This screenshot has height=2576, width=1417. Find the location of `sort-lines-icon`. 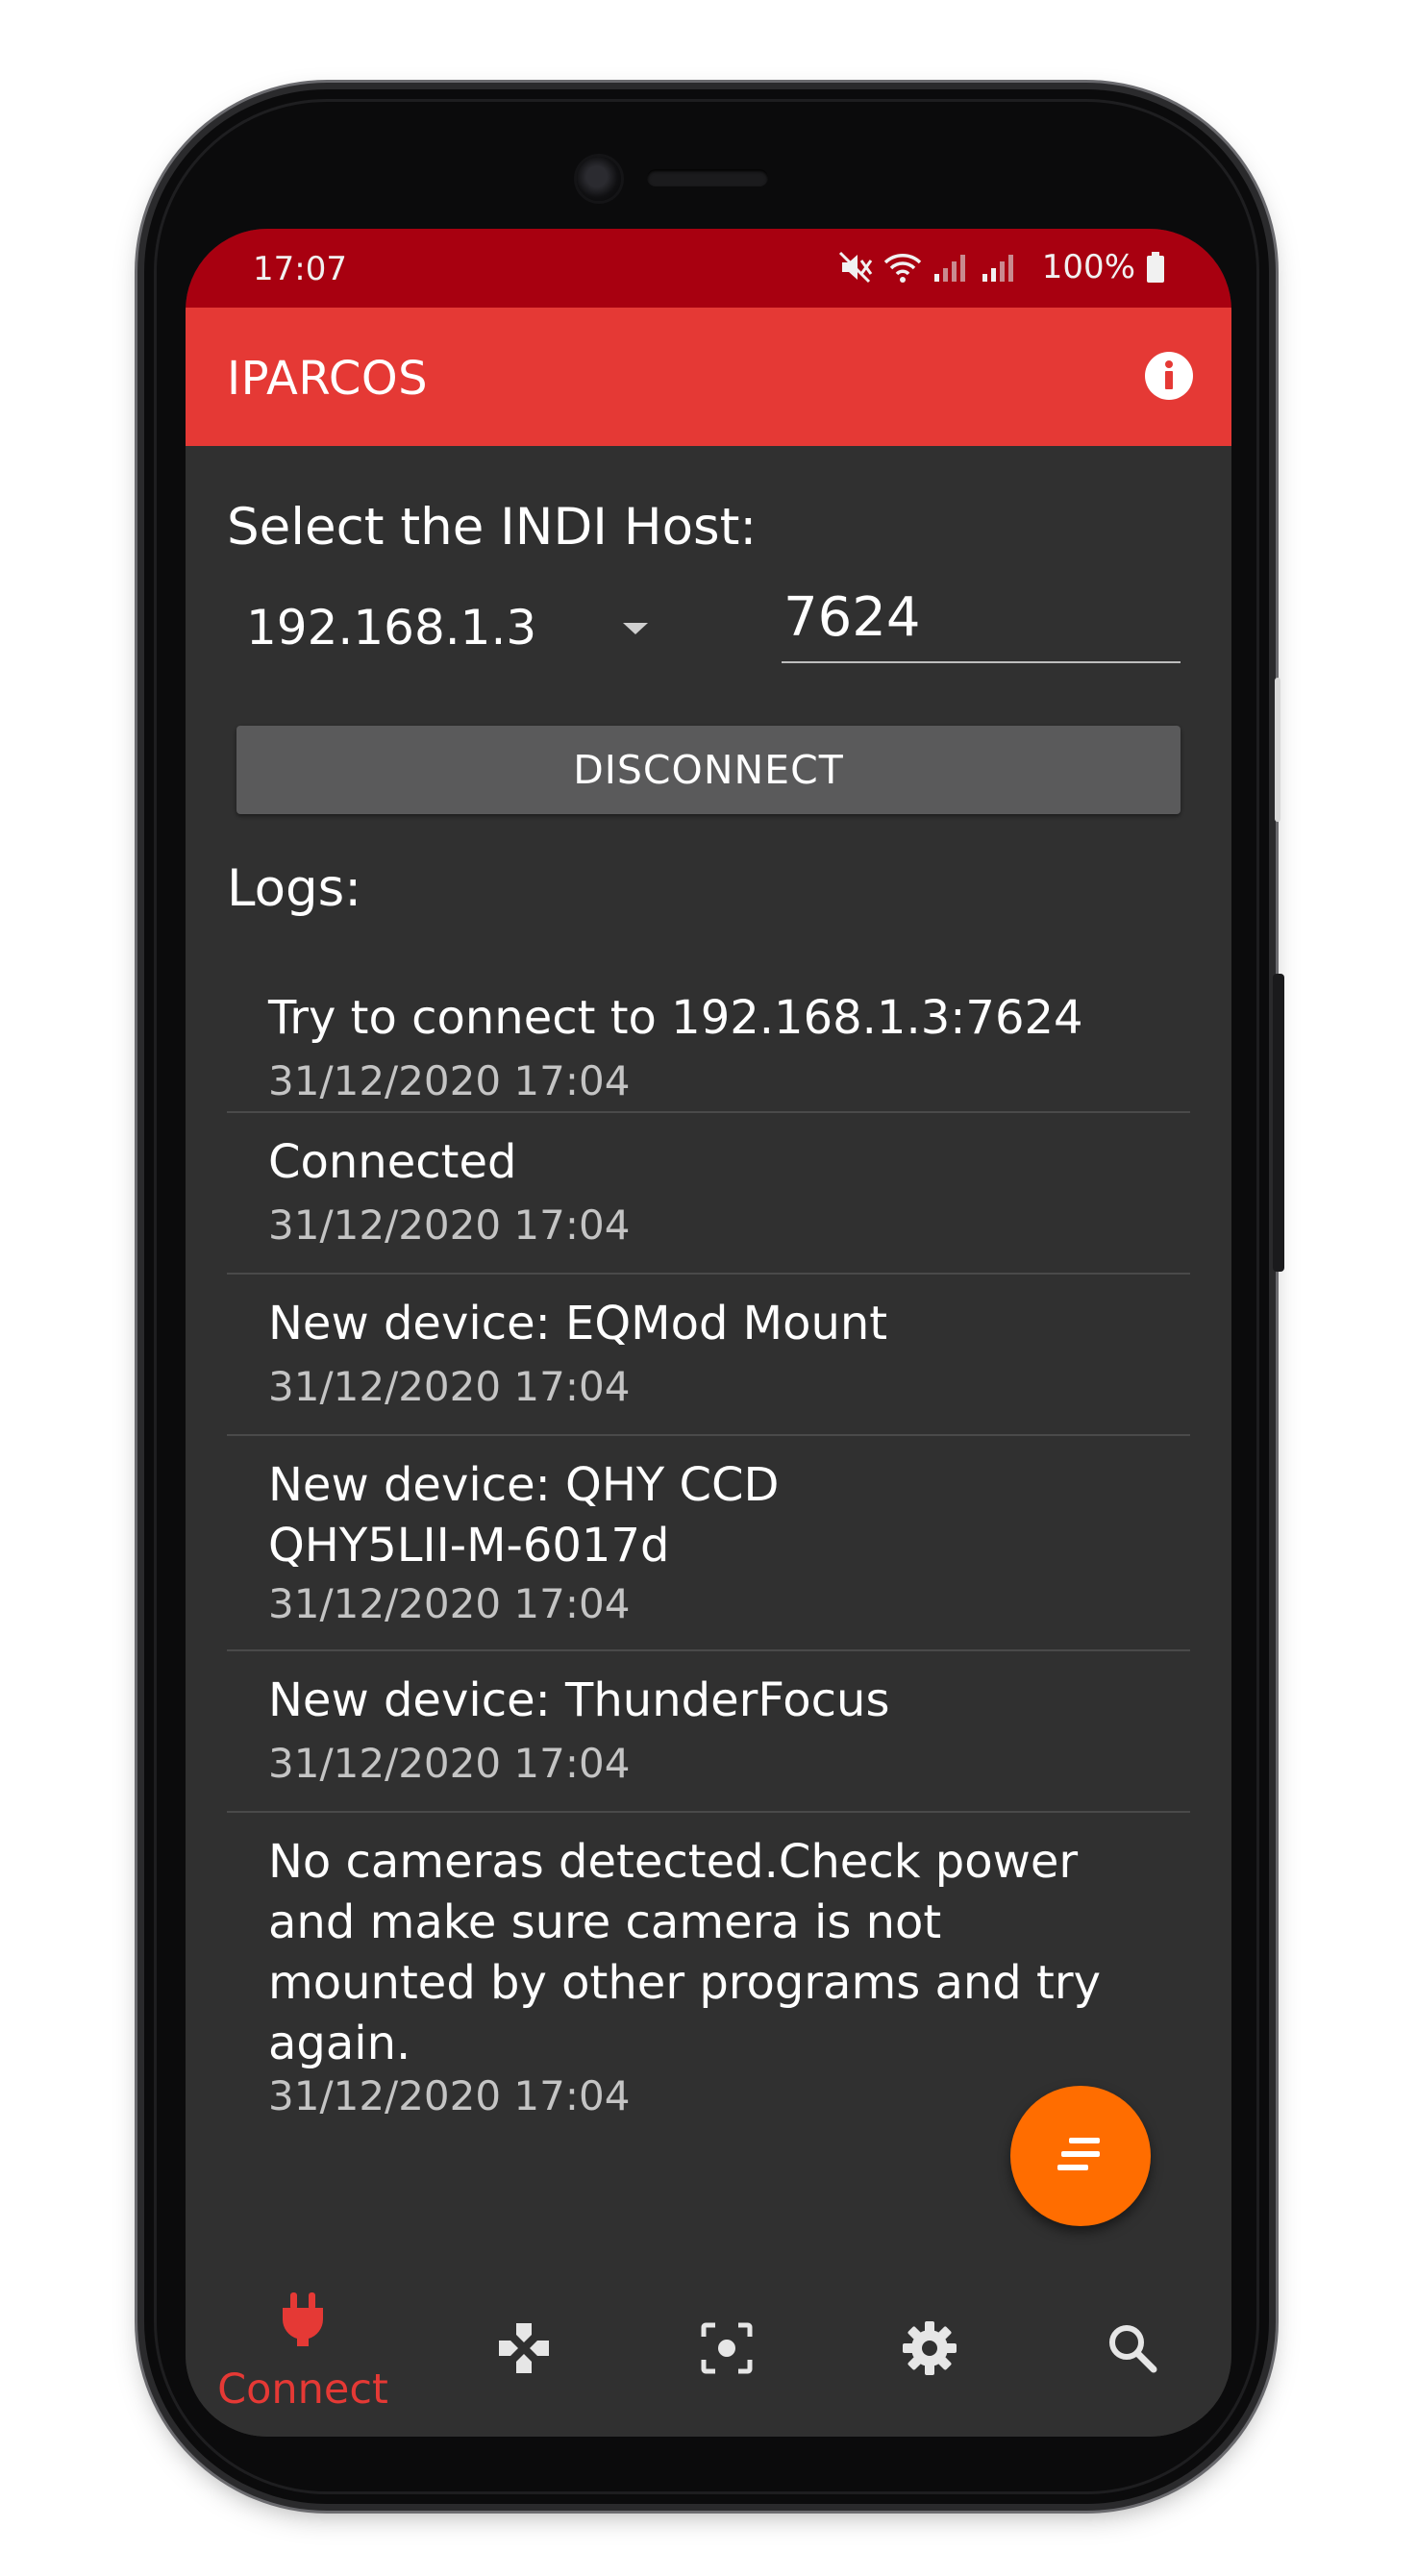

sort-lines-icon is located at coordinates (1078, 2154).